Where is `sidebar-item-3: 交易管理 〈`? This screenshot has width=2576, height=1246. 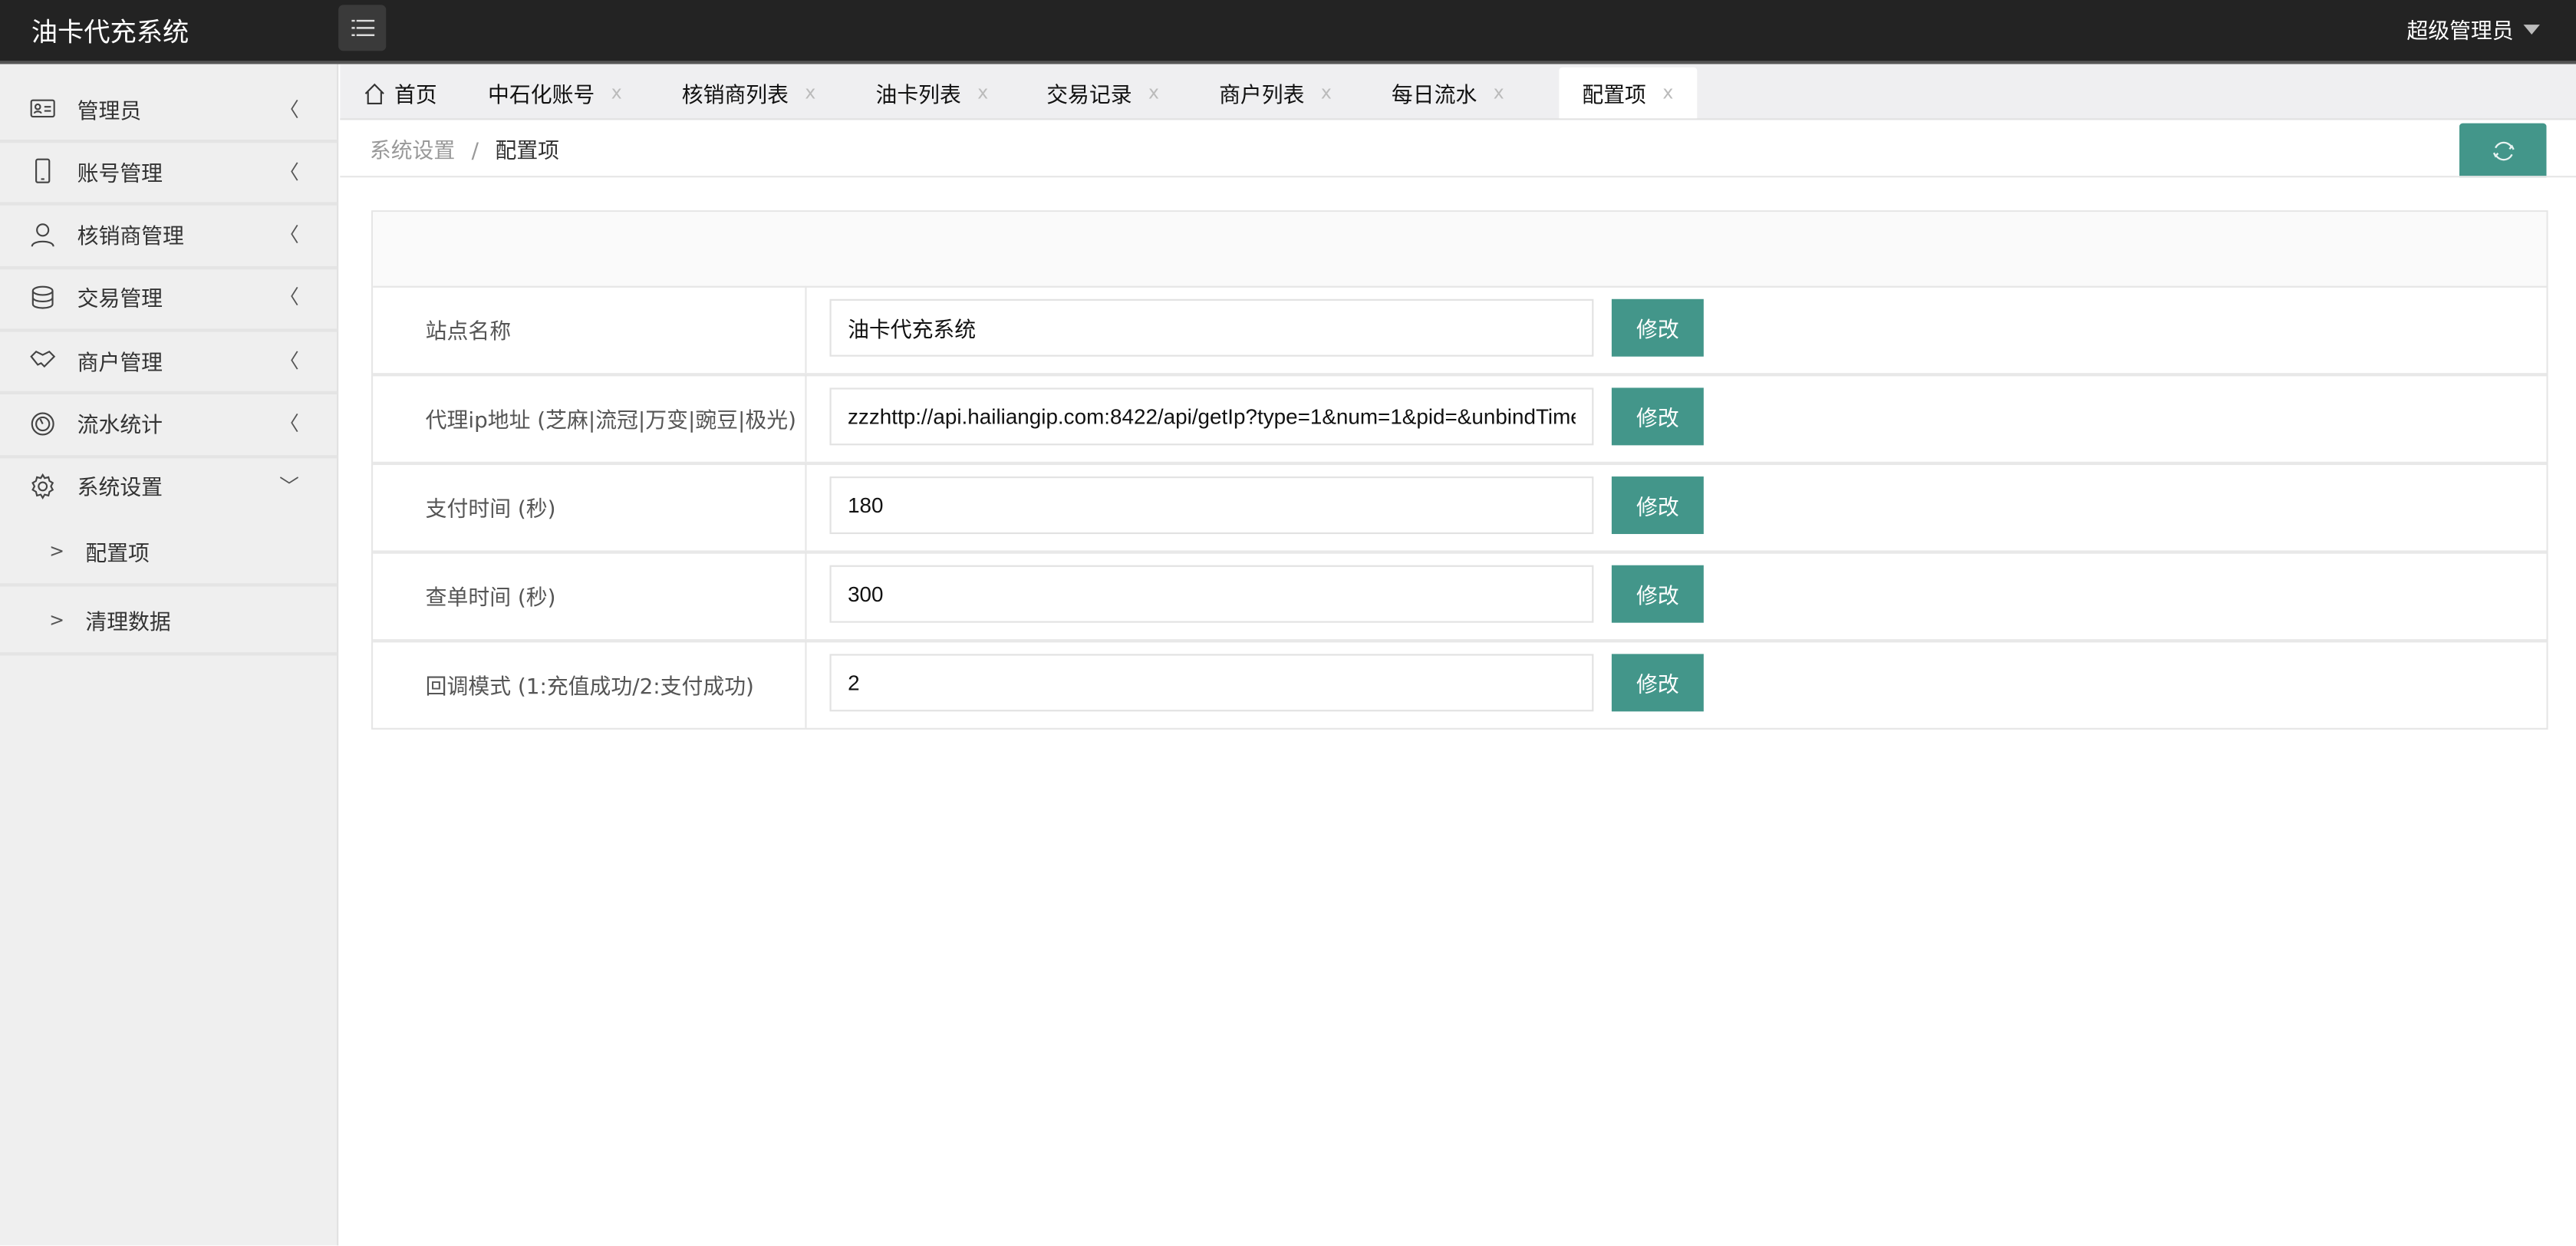 sidebar-item-3: 交易管理 〈 is located at coordinates (169, 299).